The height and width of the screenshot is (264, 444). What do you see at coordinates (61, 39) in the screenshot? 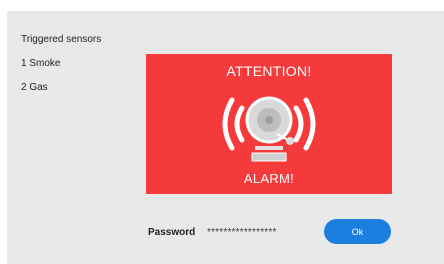
I see `triggered-sensors-title: Triggered sensors` at bounding box center [61, 39].